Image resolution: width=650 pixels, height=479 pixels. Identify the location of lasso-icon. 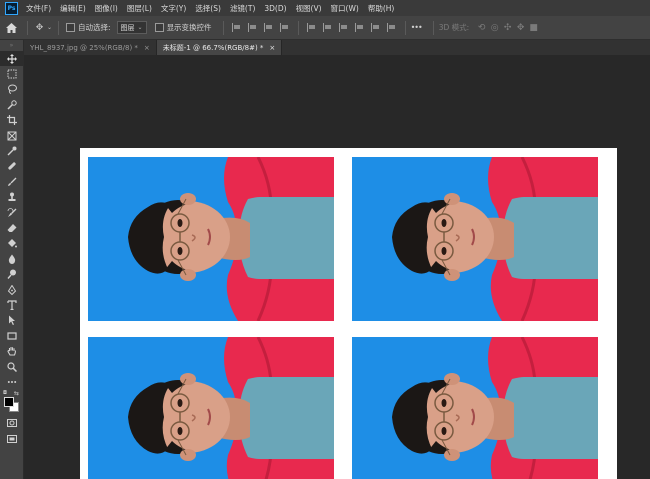
(12, 89).